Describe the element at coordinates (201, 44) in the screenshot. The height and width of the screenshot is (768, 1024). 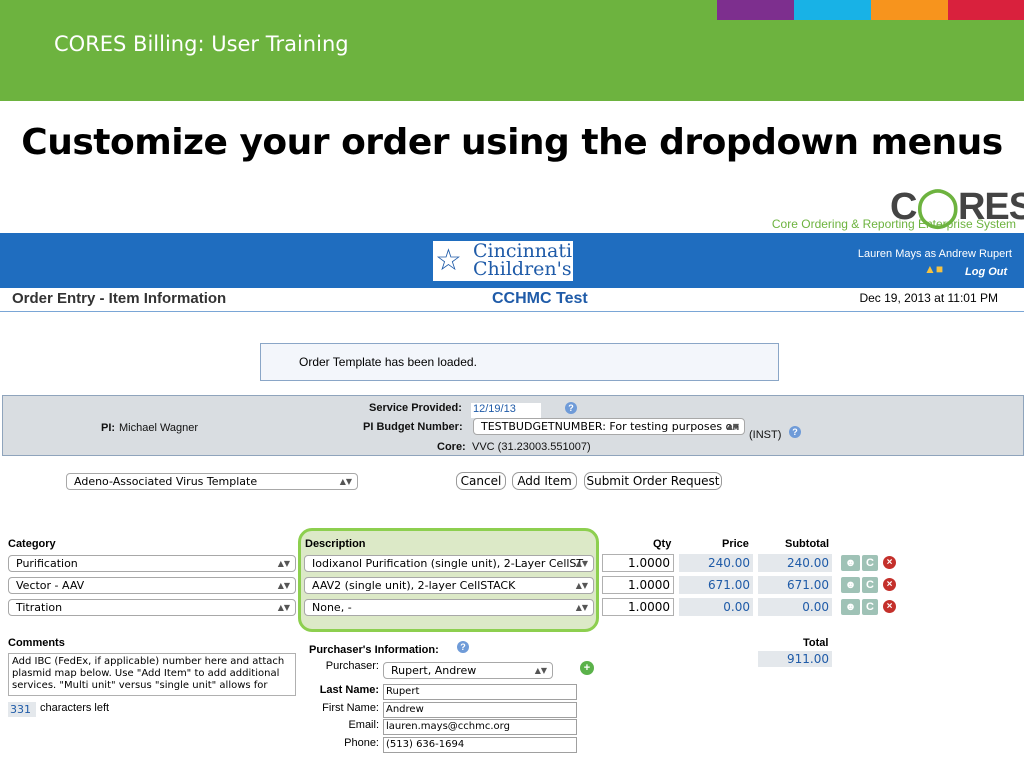
I see `slide-title: CORES Billing: User Training` at that location.